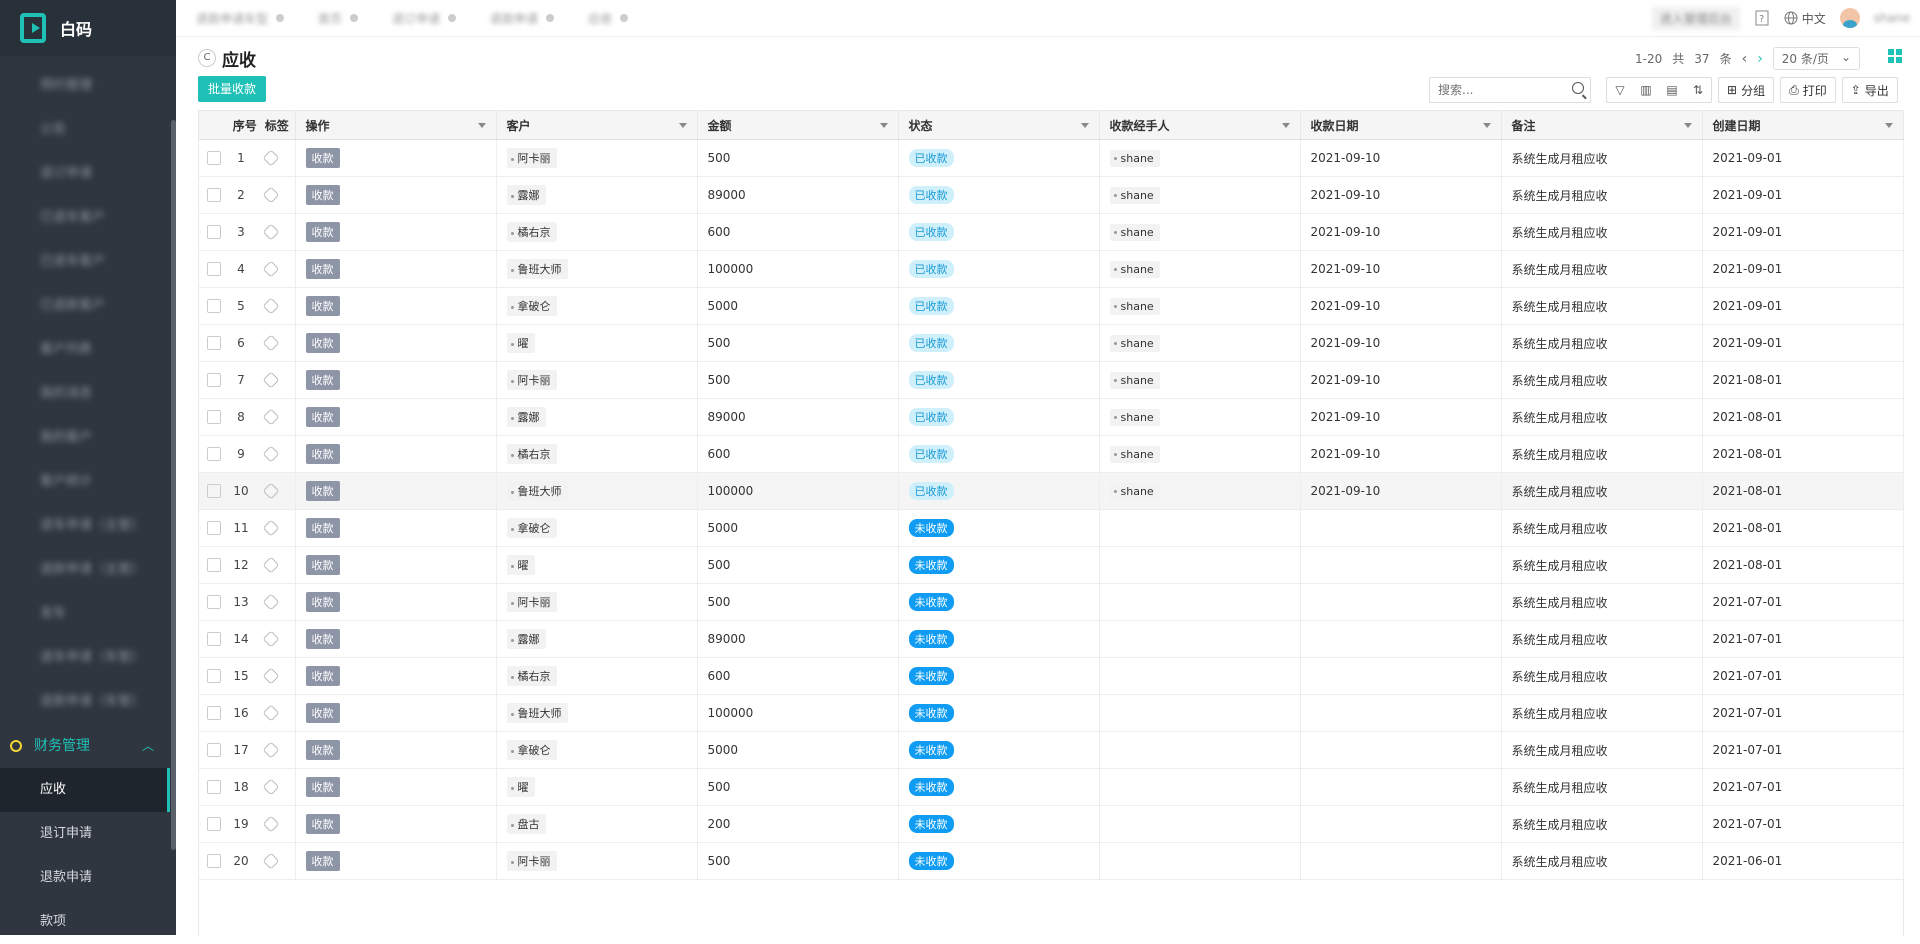 The image size is (1920, 944). Describe the element at coordinates (1762, 18) in the screenshot. I see `help-icon: ?` at that location.